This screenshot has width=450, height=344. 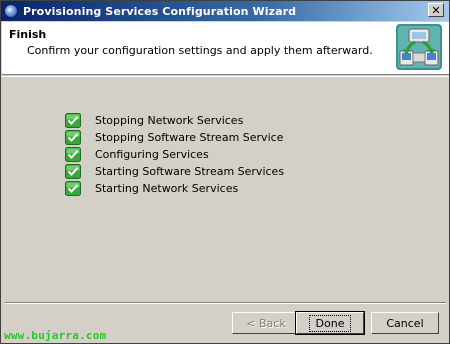 I want to click on done-button-label: Done, so click(x=330, y=323).